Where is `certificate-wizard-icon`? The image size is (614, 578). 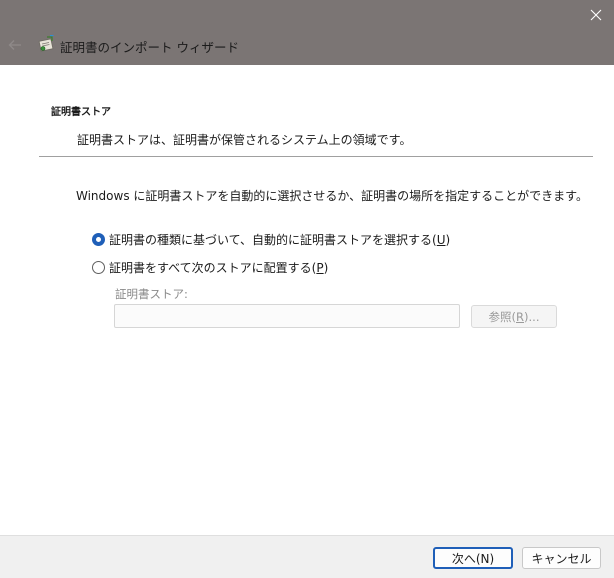
certificate-wizard-icon is located at coordinates (46, 43).